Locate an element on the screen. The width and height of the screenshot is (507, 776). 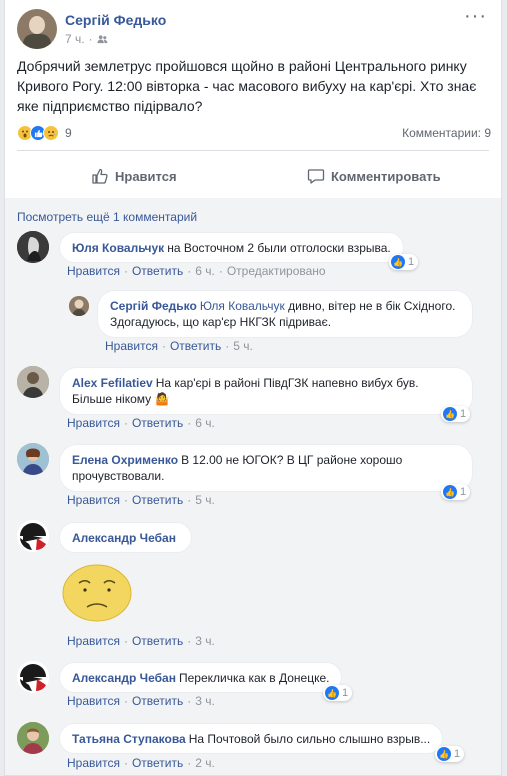
comment-button-label: Комментировать is located at coordinates (386, 176).